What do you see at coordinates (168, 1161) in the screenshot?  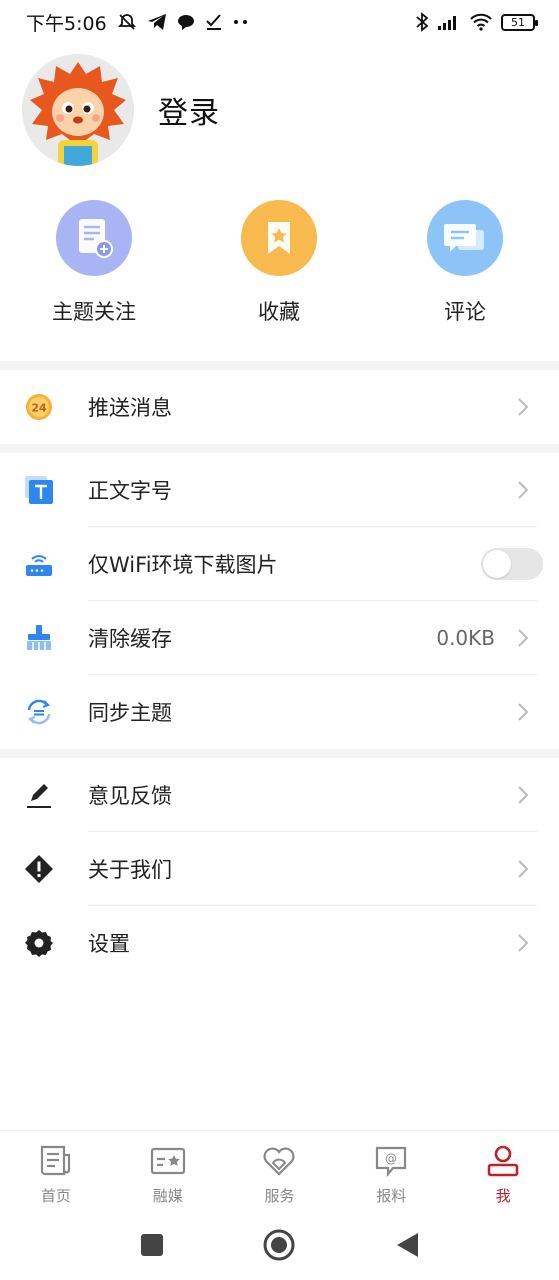 I see `media-card-icon` at bounding box center [168, 1161].